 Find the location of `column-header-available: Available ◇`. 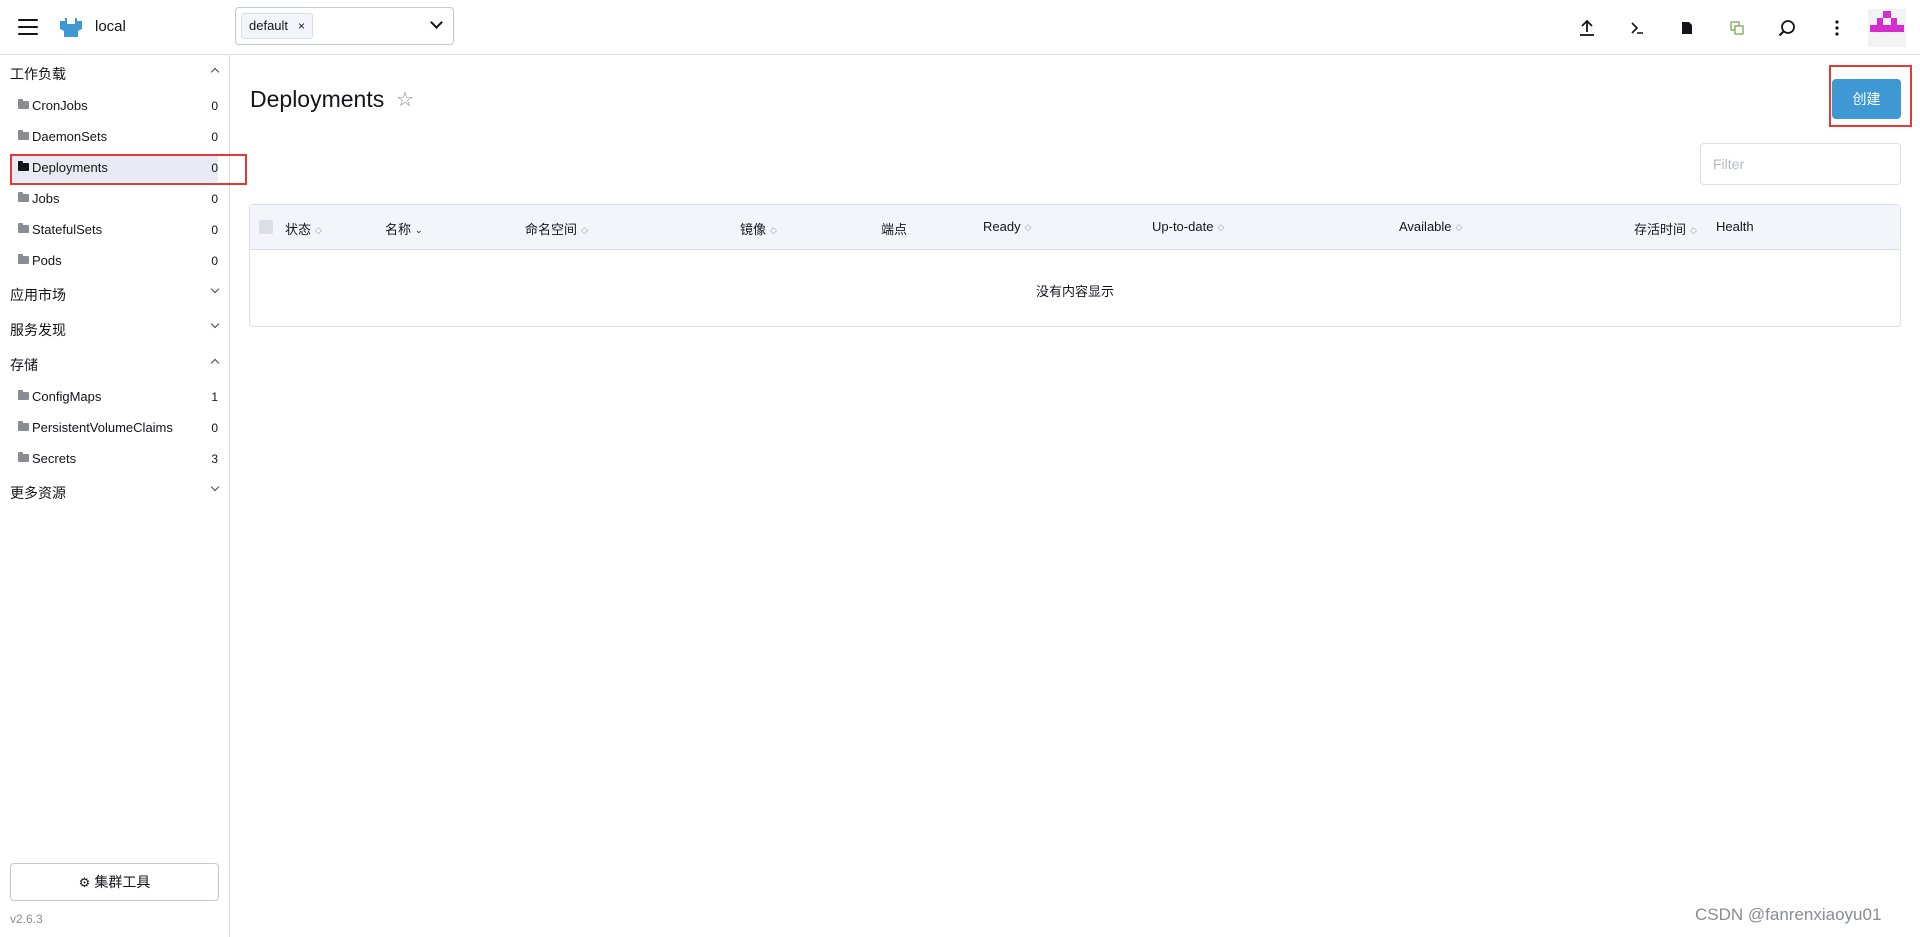

column-header-available: Available ◇ is located at coordinates (1430, 226).